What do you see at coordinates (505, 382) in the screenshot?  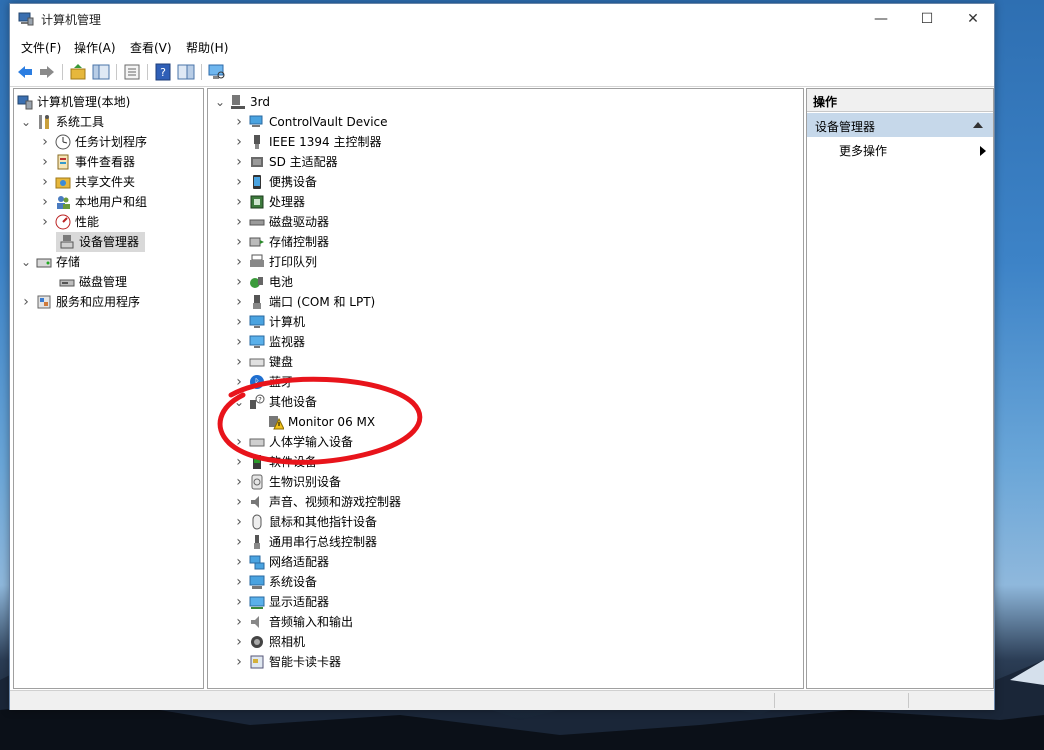 I see `device-category: › ᛒ 蓝牙` at bounding box center [505, 382].